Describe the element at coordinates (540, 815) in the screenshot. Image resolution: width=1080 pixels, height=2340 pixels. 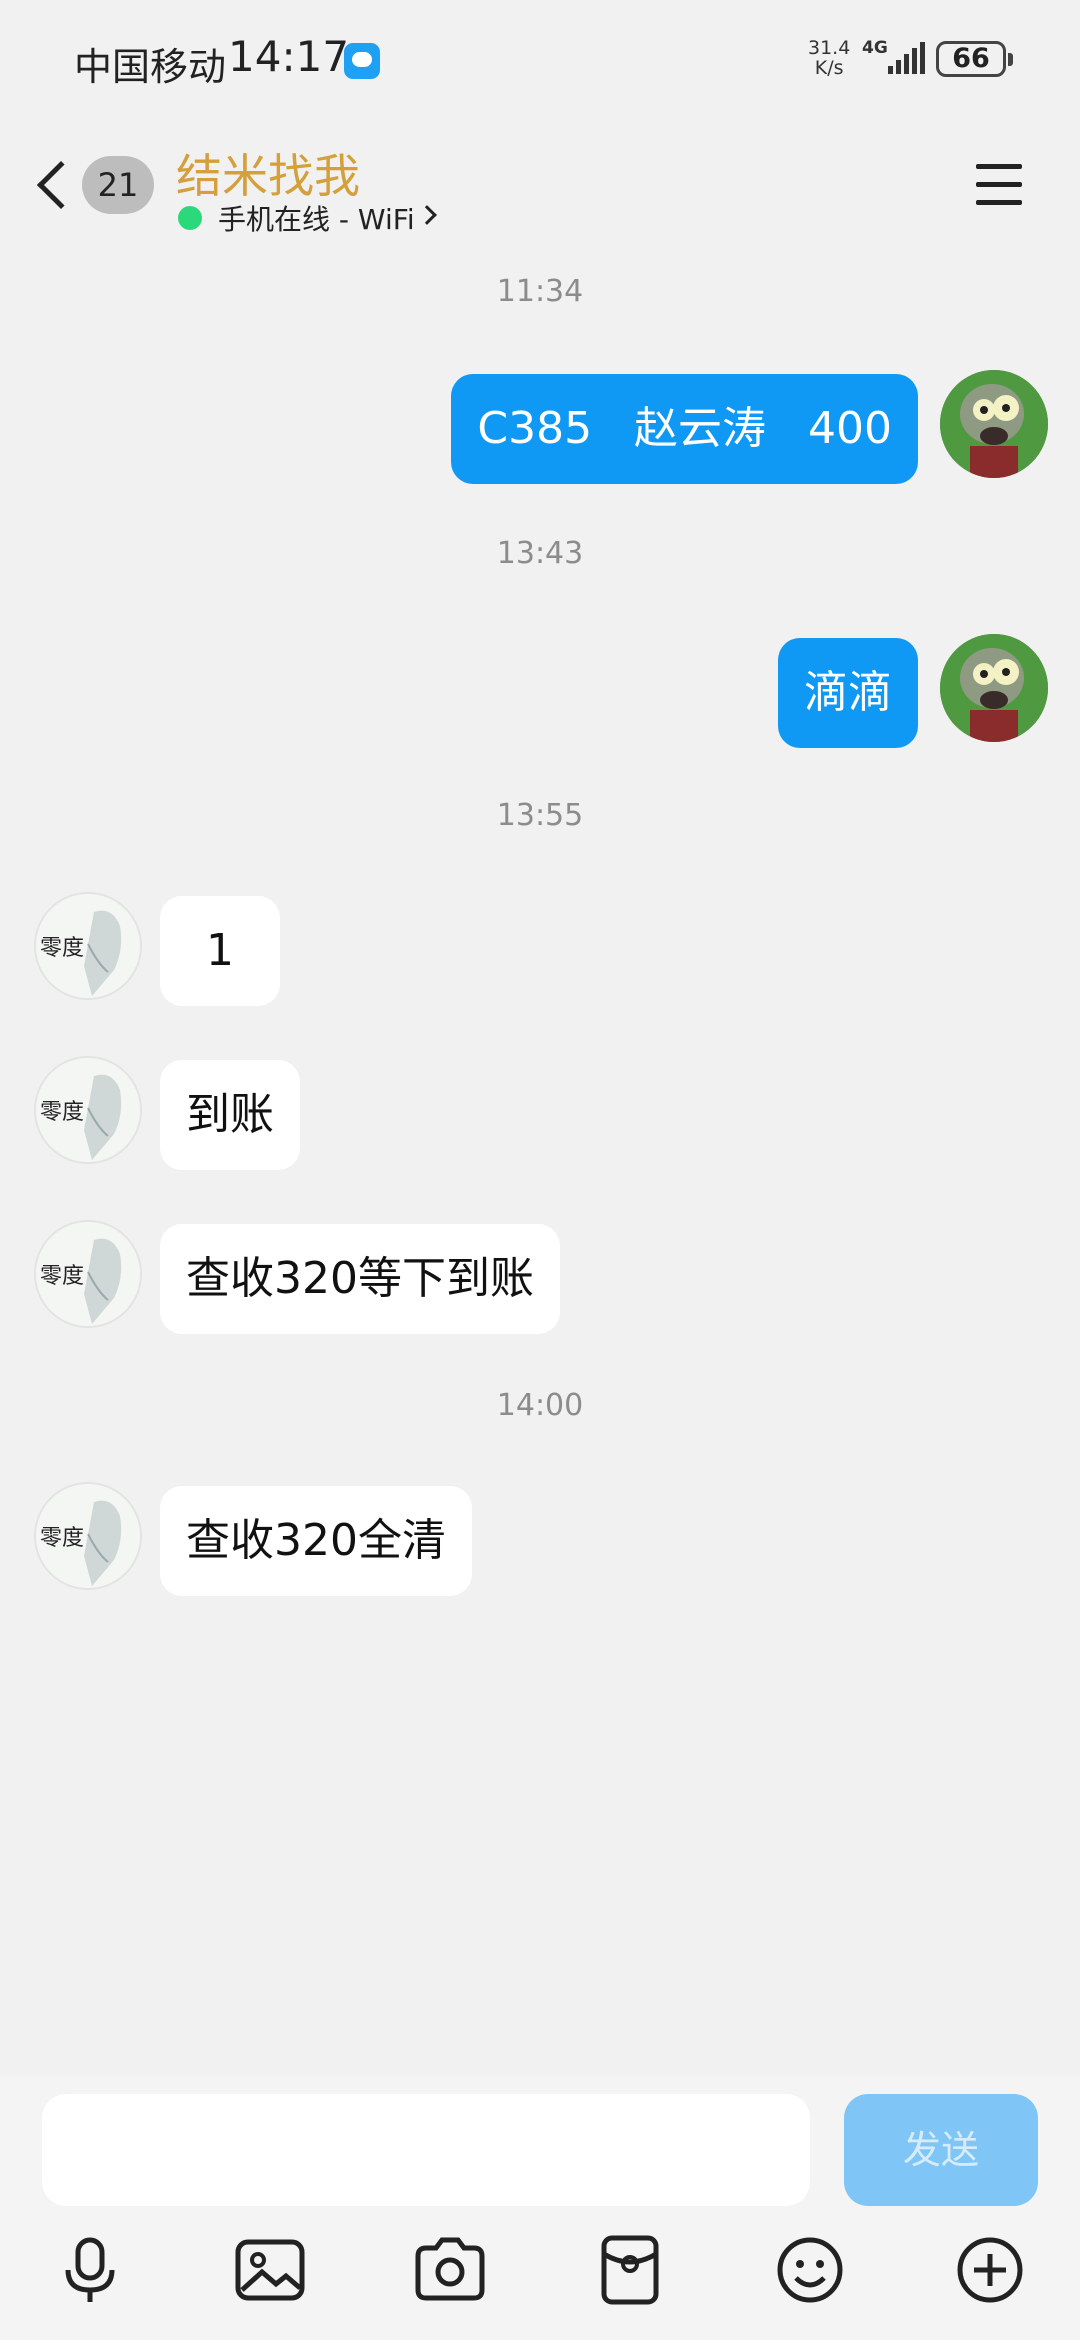
I see `time-stamp: 13:55` at that location.